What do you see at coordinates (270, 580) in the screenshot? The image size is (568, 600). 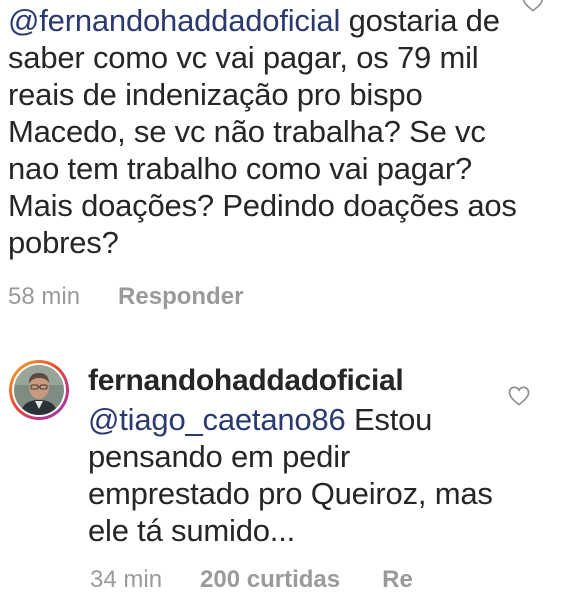 I see `likes-count-button: 200 curtidas` at bounding box center [270, 580].